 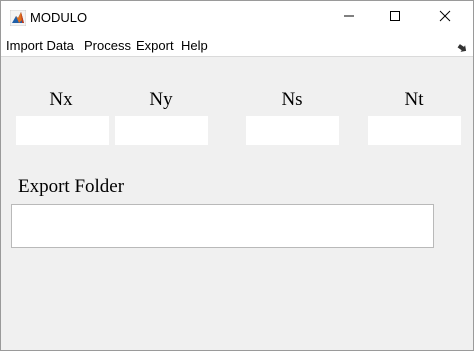 I want to click on minimize-icon, so click(x=349, y=18).